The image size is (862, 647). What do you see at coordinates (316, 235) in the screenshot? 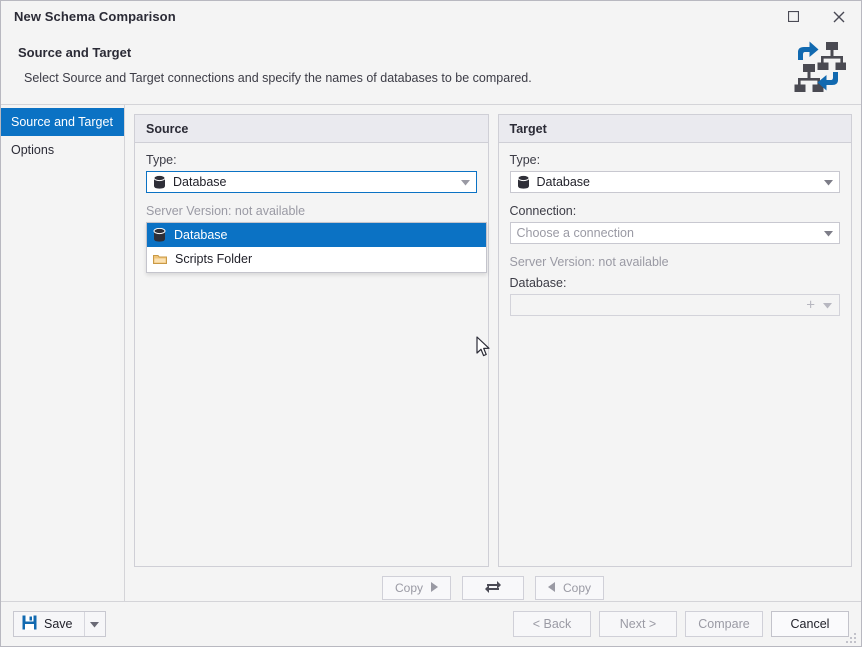
I see `dropdown-option-database: Database` at bounding box center [316, 235].